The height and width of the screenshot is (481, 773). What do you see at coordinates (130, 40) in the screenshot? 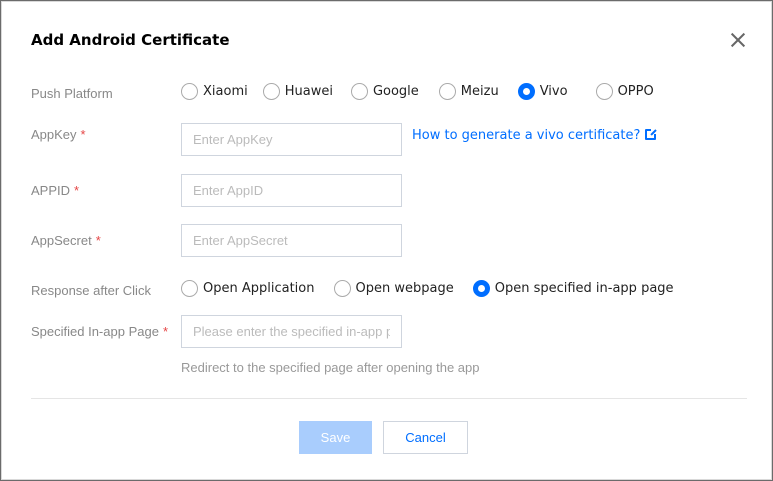
I see `dialog-title: Add Android Certificate` at bounding box center [130, 40].